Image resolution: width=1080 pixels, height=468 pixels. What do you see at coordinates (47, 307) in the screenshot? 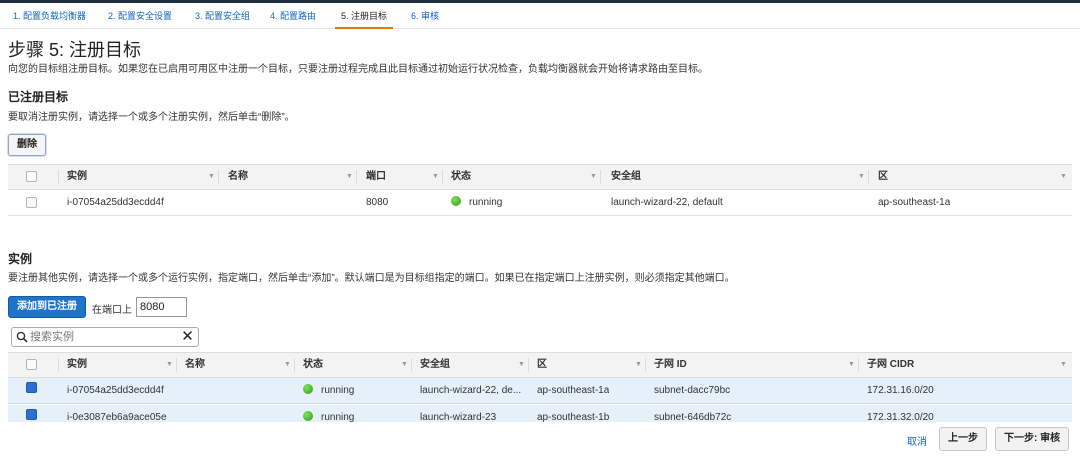
I see `add-to-registered-button: 添加到已注册` at bounding box center [47, 307].